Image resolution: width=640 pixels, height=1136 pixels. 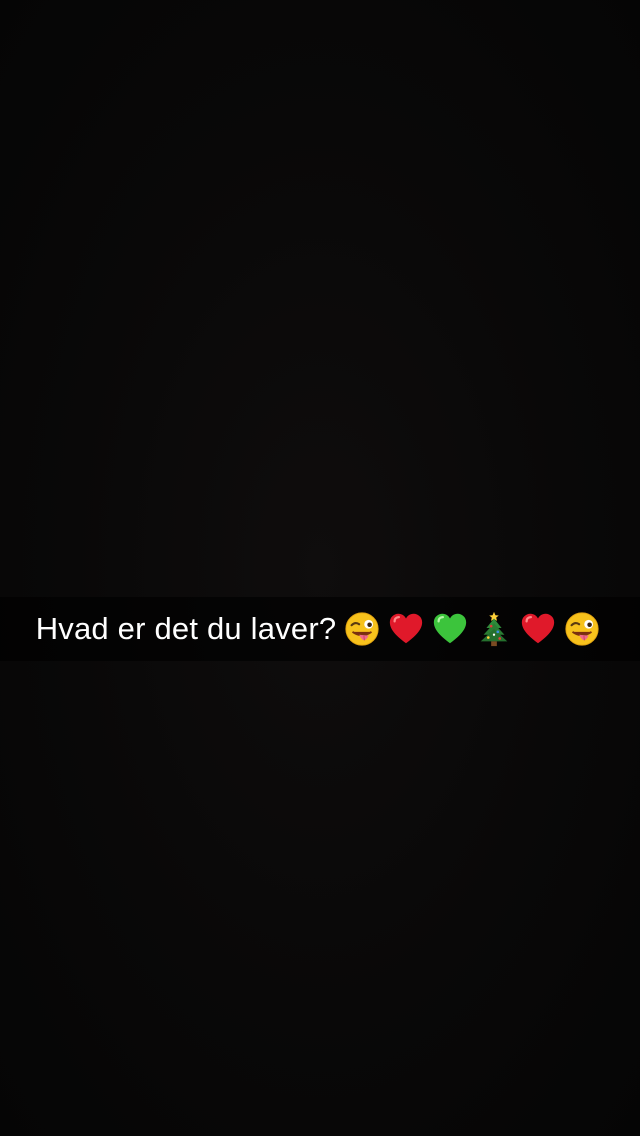 I want to click on caption-emoji-row, so click(x=472, y=629).